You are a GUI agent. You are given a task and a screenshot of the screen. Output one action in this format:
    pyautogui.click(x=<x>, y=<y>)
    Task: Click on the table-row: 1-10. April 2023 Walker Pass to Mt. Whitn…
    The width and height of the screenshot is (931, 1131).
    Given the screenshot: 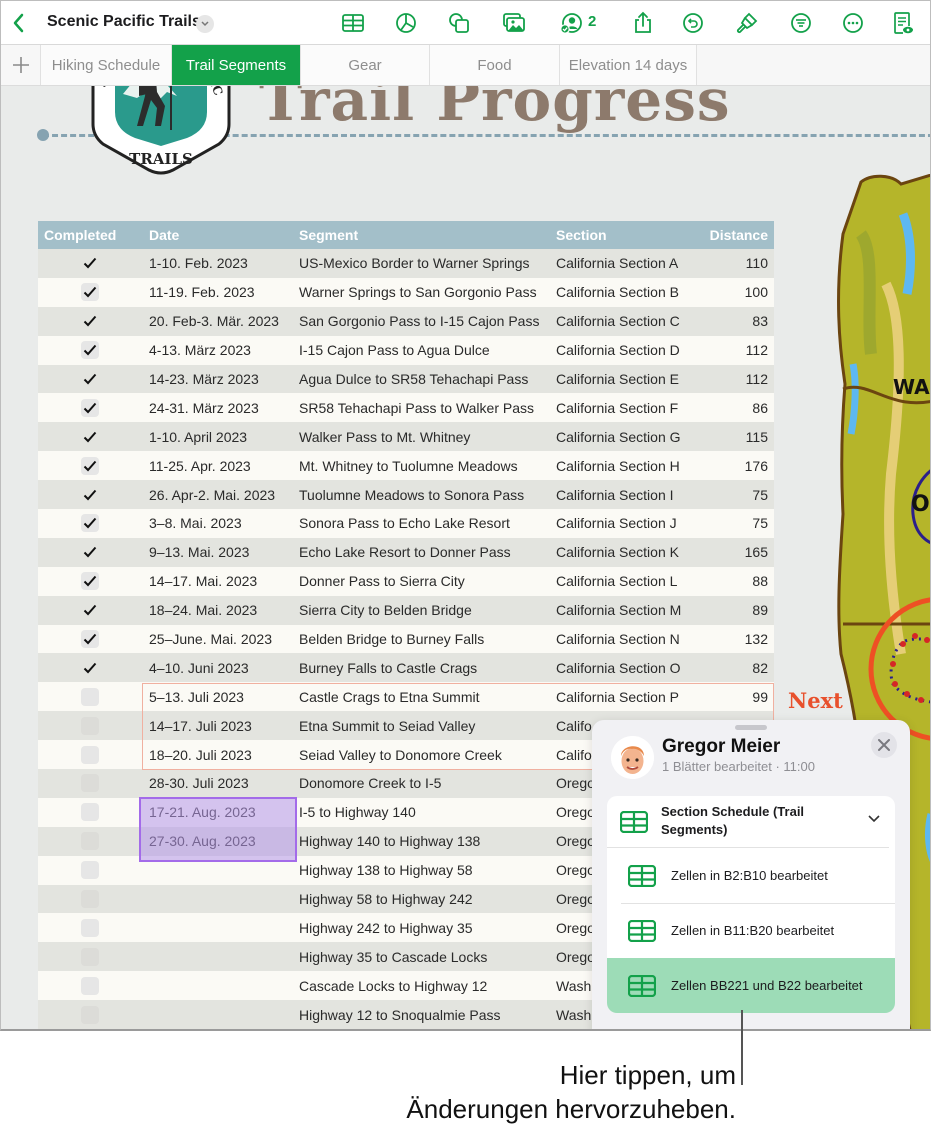 What is the action you would take?
    pyautogui.click(x=406, y=437)
    